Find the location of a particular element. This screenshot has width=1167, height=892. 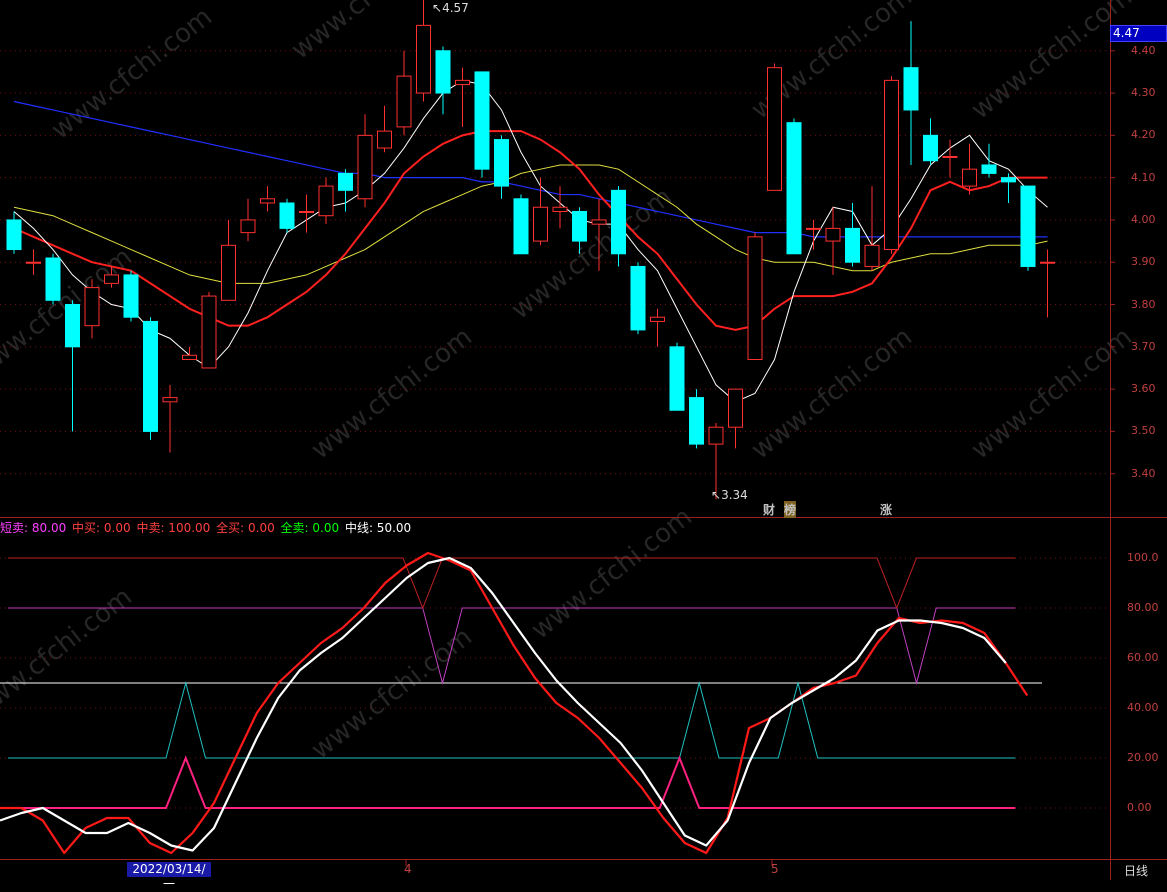

indicator-tick-label: 0.00 is located at coordinates (1139, 807).